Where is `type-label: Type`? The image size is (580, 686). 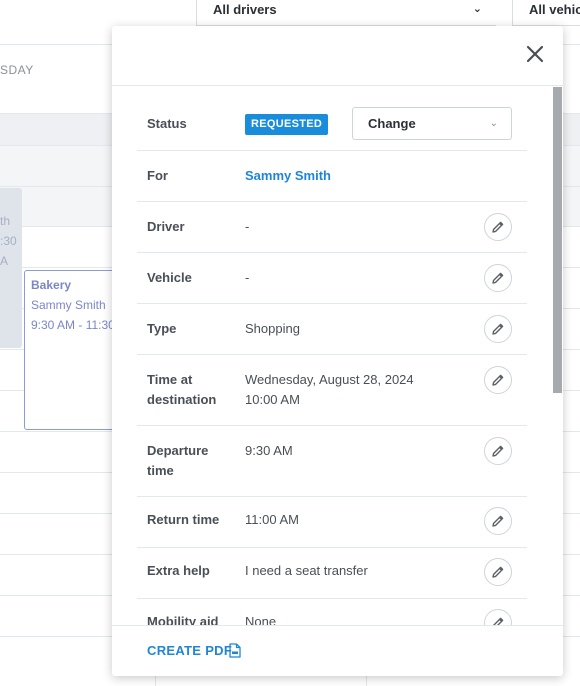 type-label: Type is located at coordinates (162, 328).